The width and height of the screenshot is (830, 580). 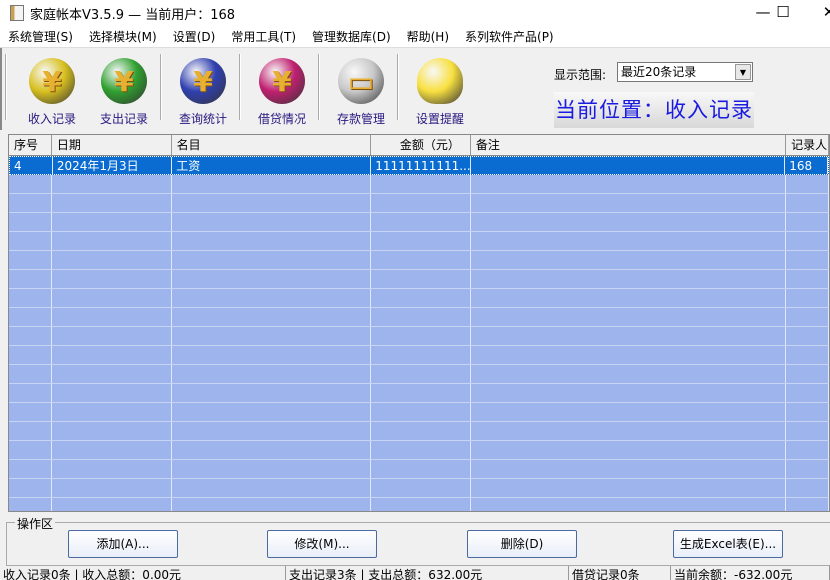 What do you see at coordinates (361, 81) in the screenshot?
I see `deposit-card-icon: ▭` at bounding box center [361, 81].